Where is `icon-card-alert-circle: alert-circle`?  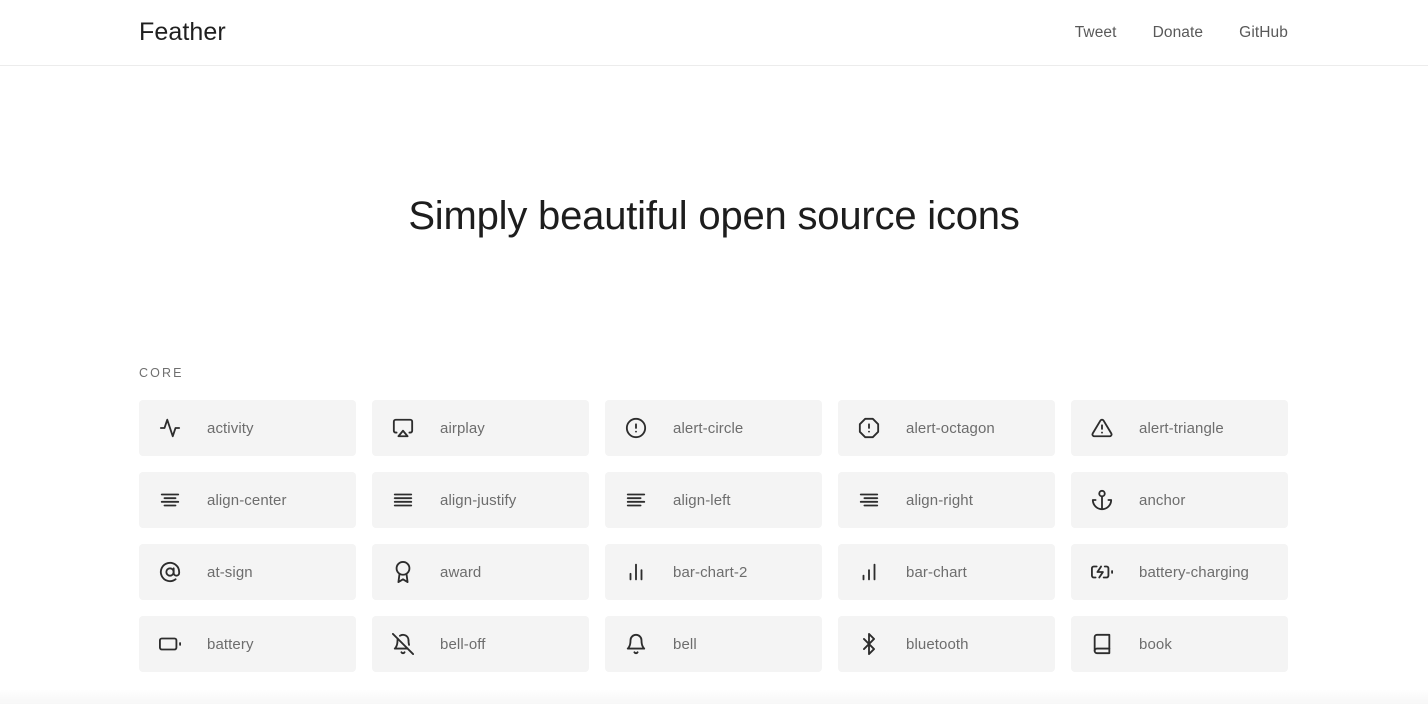 icon-card-alert-circle: alert-circle is located at coordinates (713, 428).